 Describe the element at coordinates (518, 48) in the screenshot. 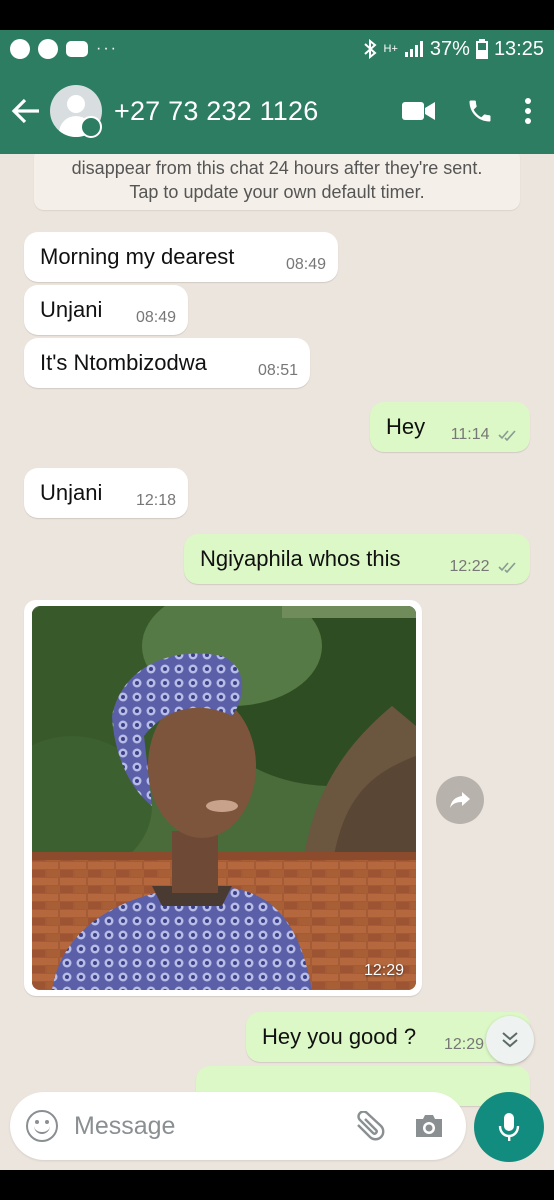

I see `clock: 13:25` at that location.